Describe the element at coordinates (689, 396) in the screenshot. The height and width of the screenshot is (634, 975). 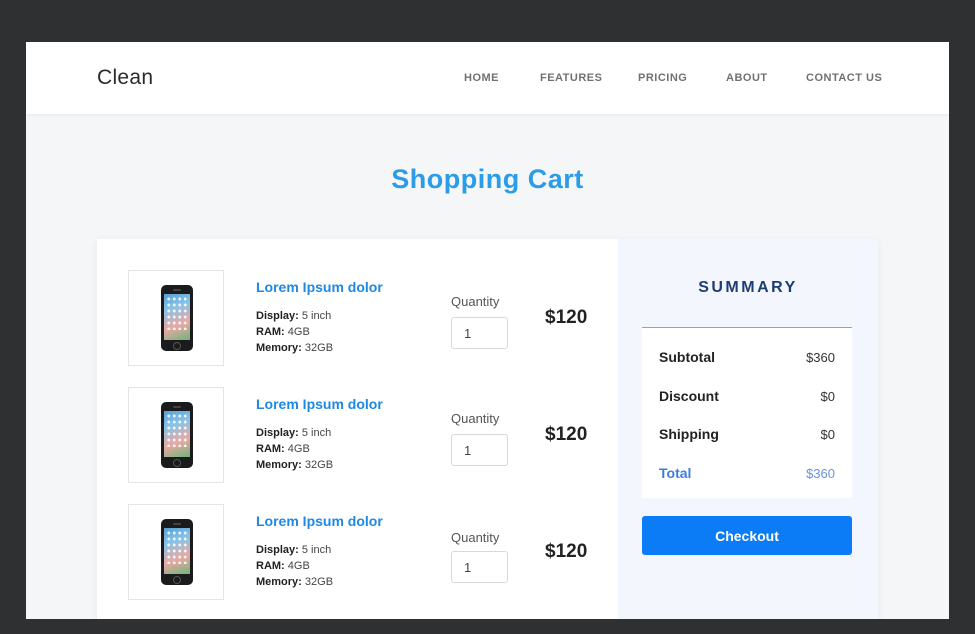
I see `summary-label: Discount` at that location.